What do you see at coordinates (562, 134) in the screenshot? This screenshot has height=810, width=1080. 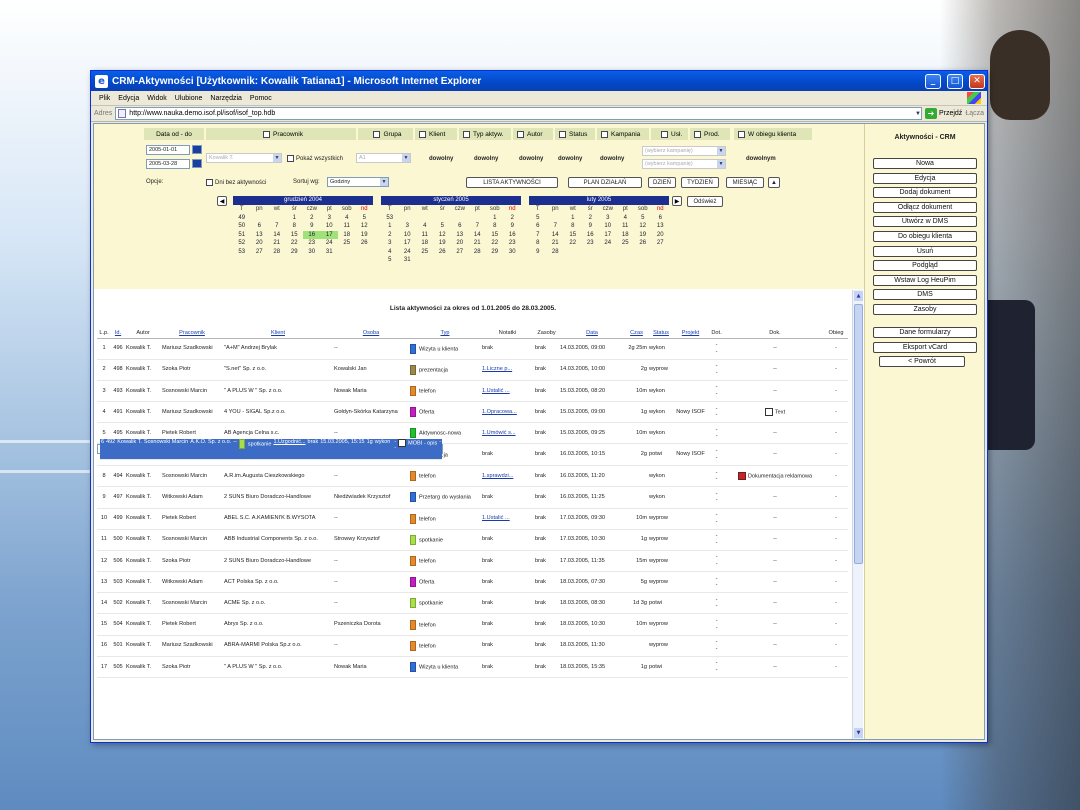 I see `status-checkbox` at bounding box center [562, 134].